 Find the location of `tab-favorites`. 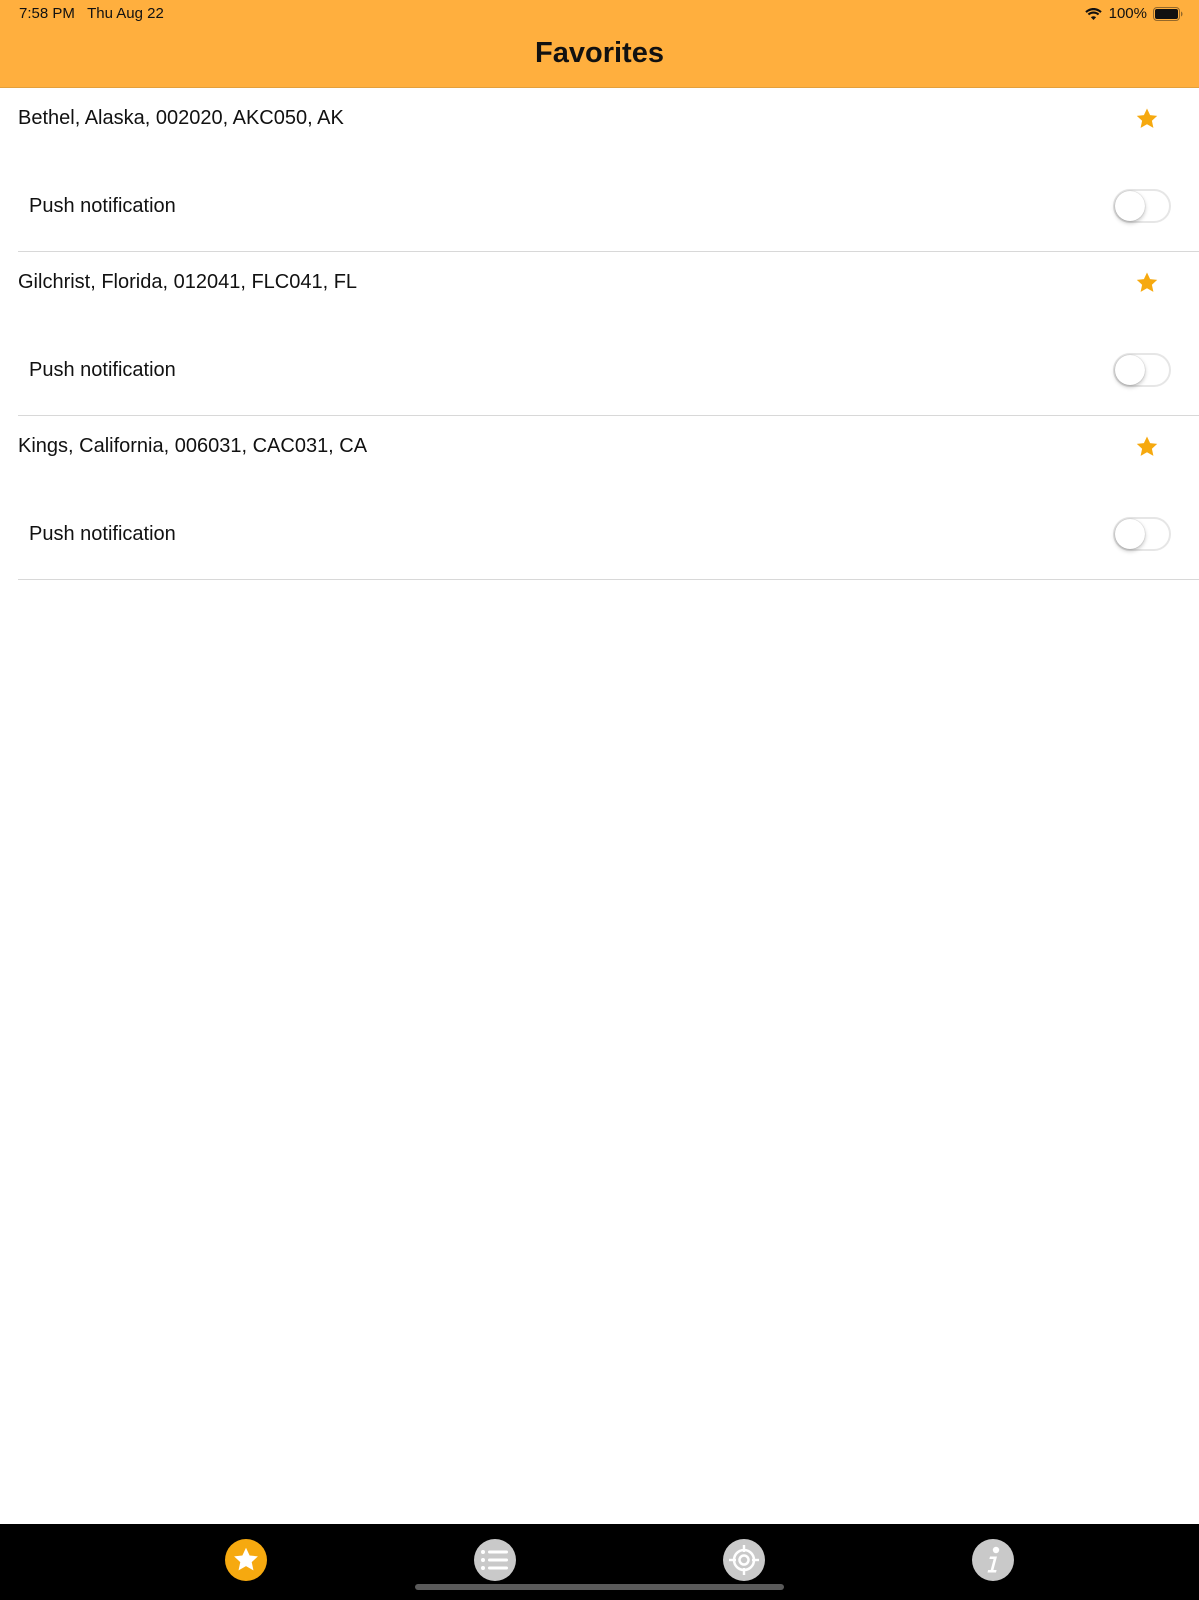

tab-favorites is located at coordinates (246, 1560).